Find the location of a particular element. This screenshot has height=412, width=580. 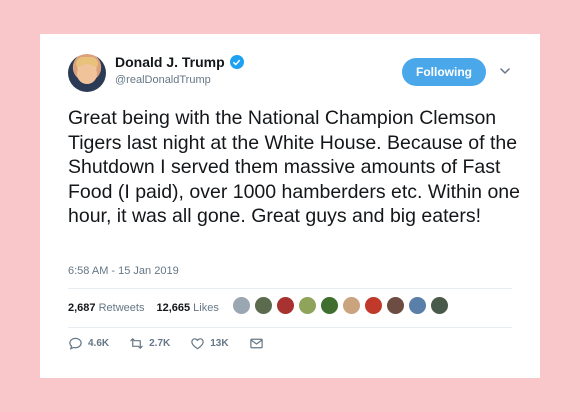

retweet-count: 2.7K is located at coordinates (160, 343).